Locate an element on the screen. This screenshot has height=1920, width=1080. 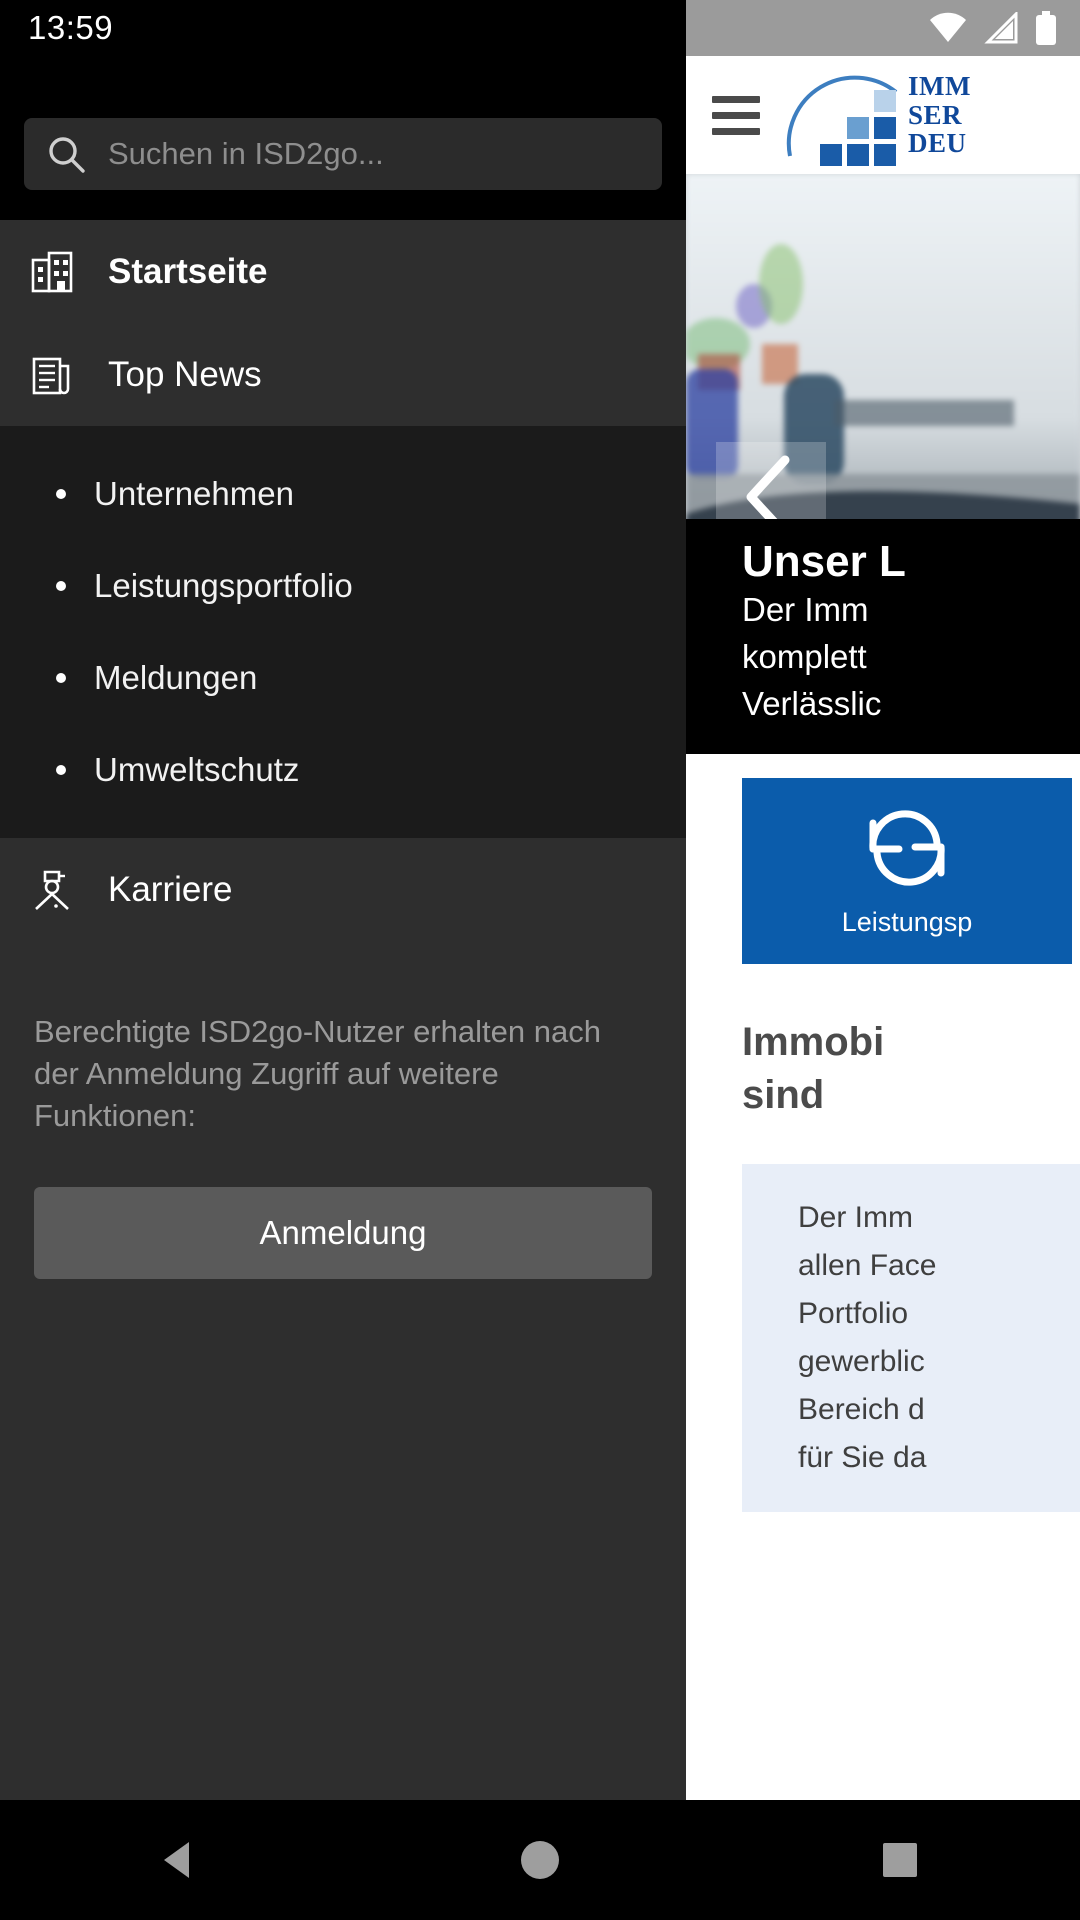
android-navigation-bar is located at coordinates (540, 1860).